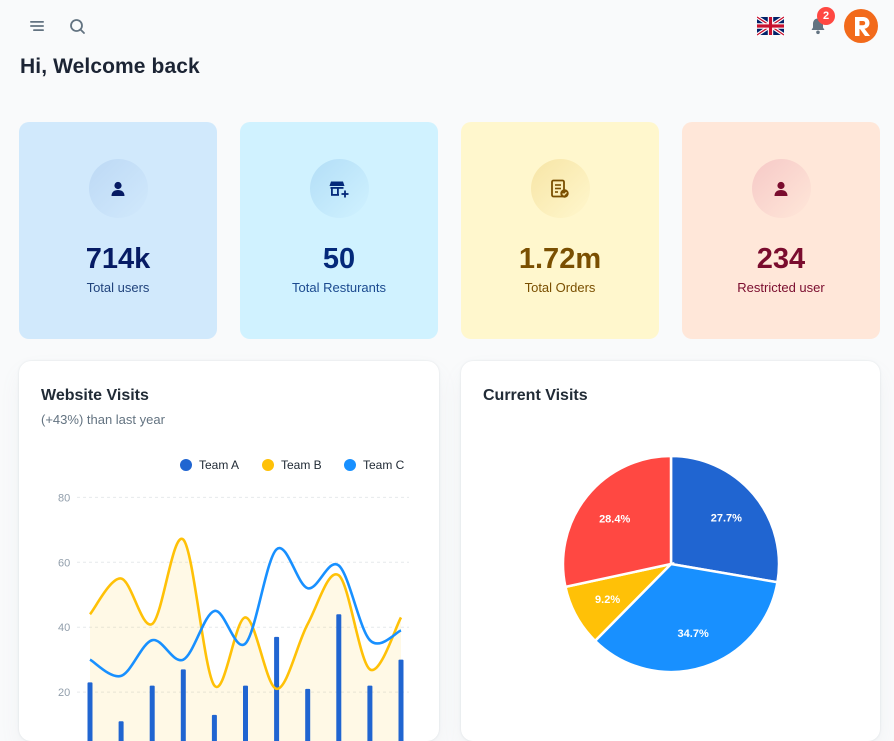 The width and height of the screenshot is (894, 741). What do you see at coordinates (339, 259) in the screenshot?
I see `stat-value: 50` at bounding box center [339, 259].